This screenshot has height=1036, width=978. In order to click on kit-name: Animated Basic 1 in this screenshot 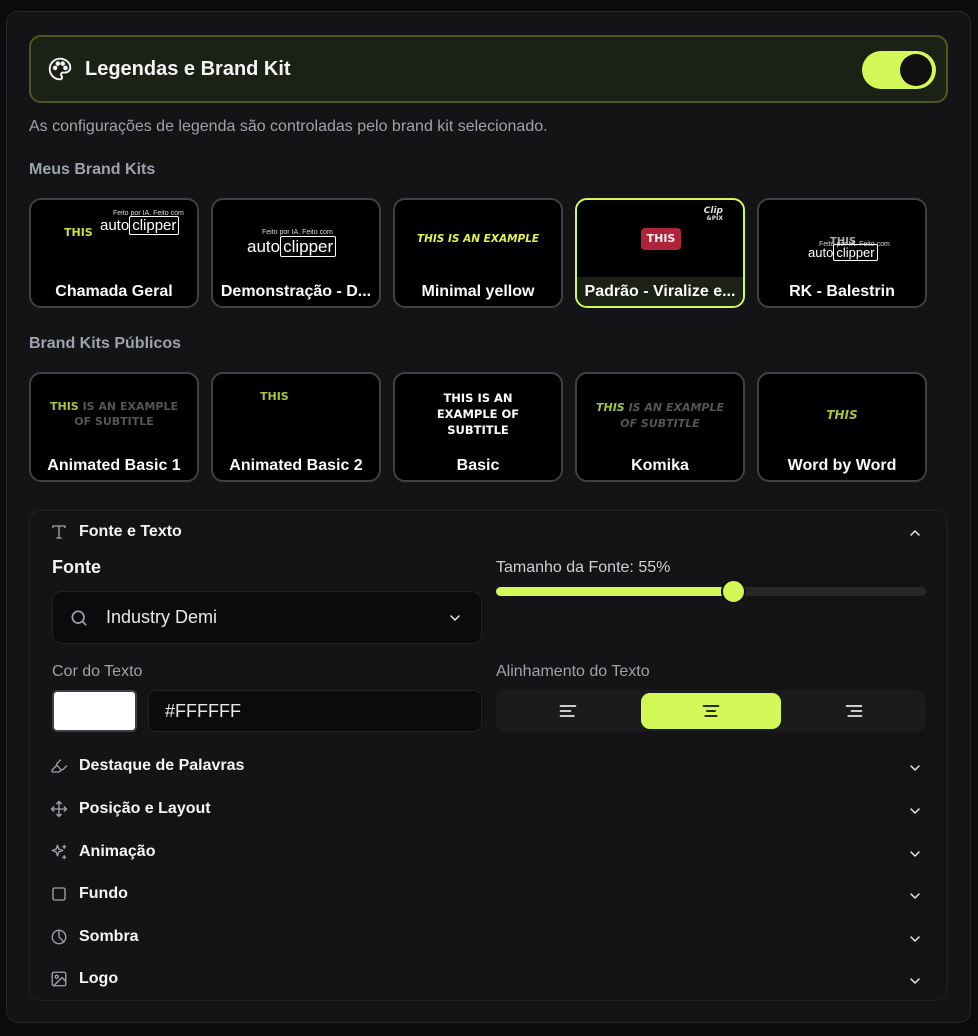, I will do `click(114, 465)`.